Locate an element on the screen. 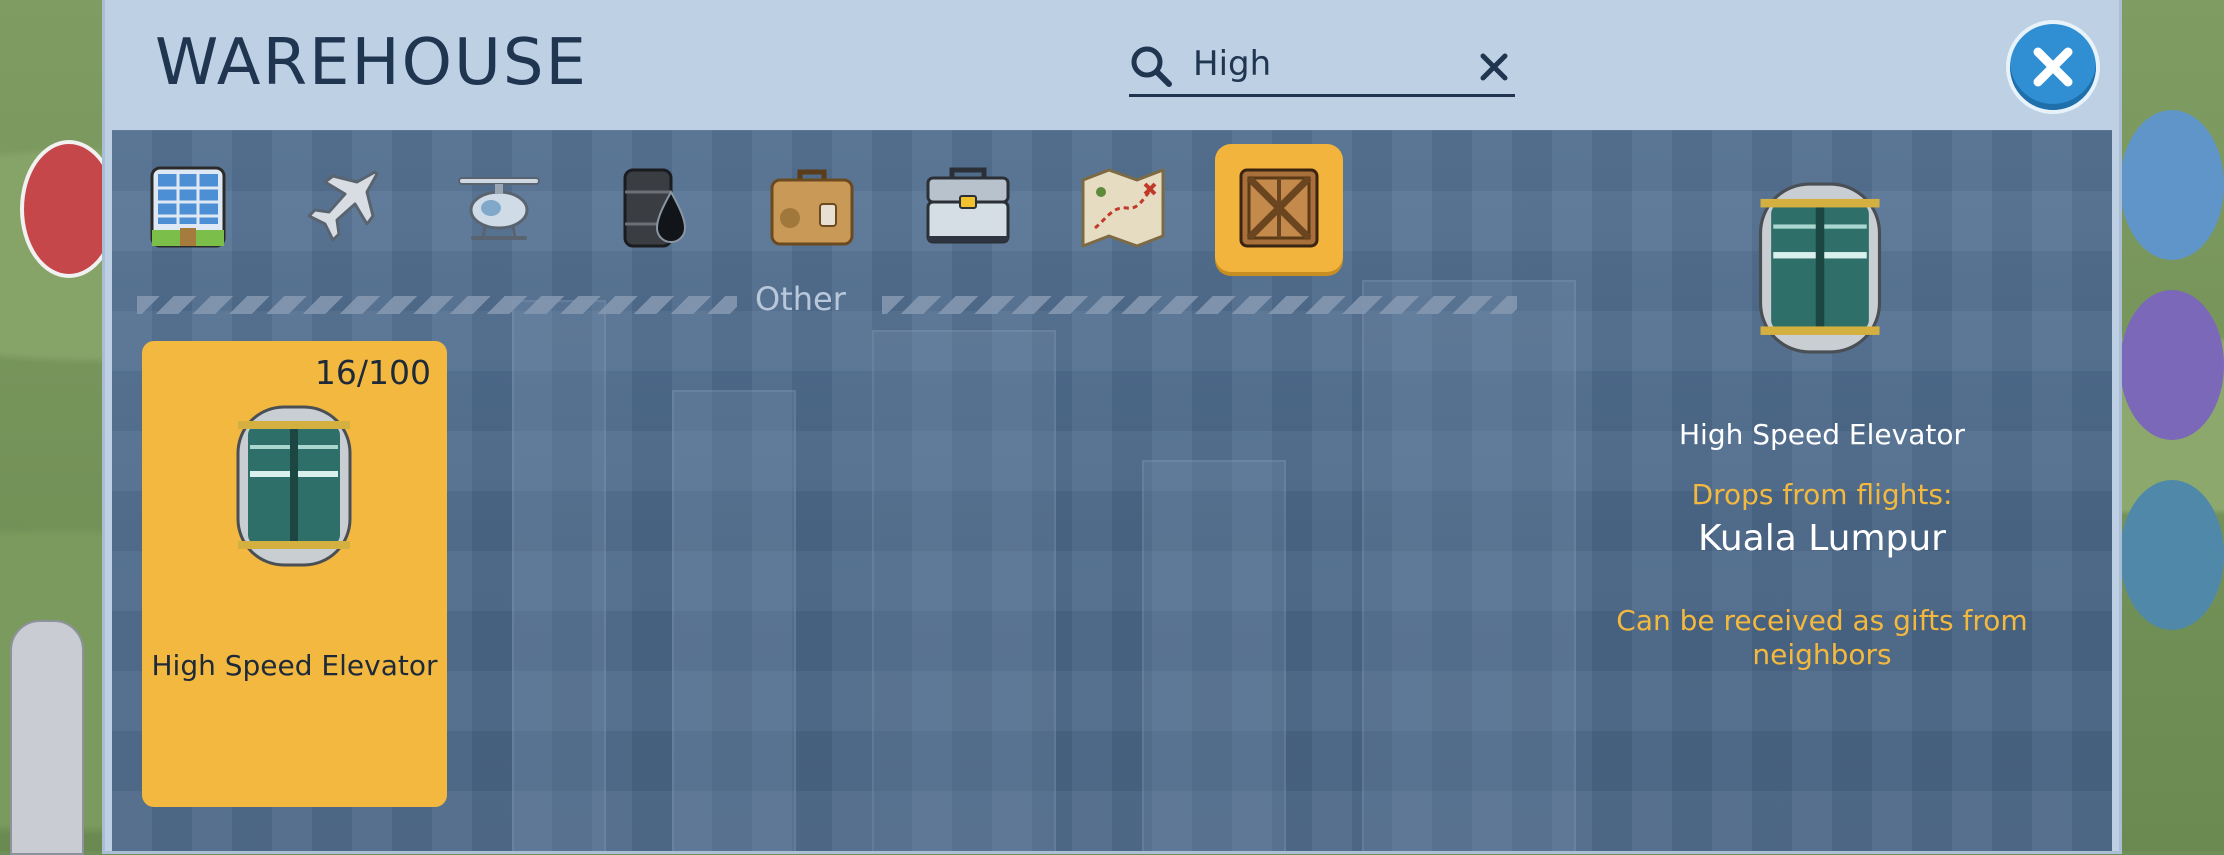 Image resolution: width=2224 pixels, height=855 pixels. category-divider-left is located at coordinates (437, 305).